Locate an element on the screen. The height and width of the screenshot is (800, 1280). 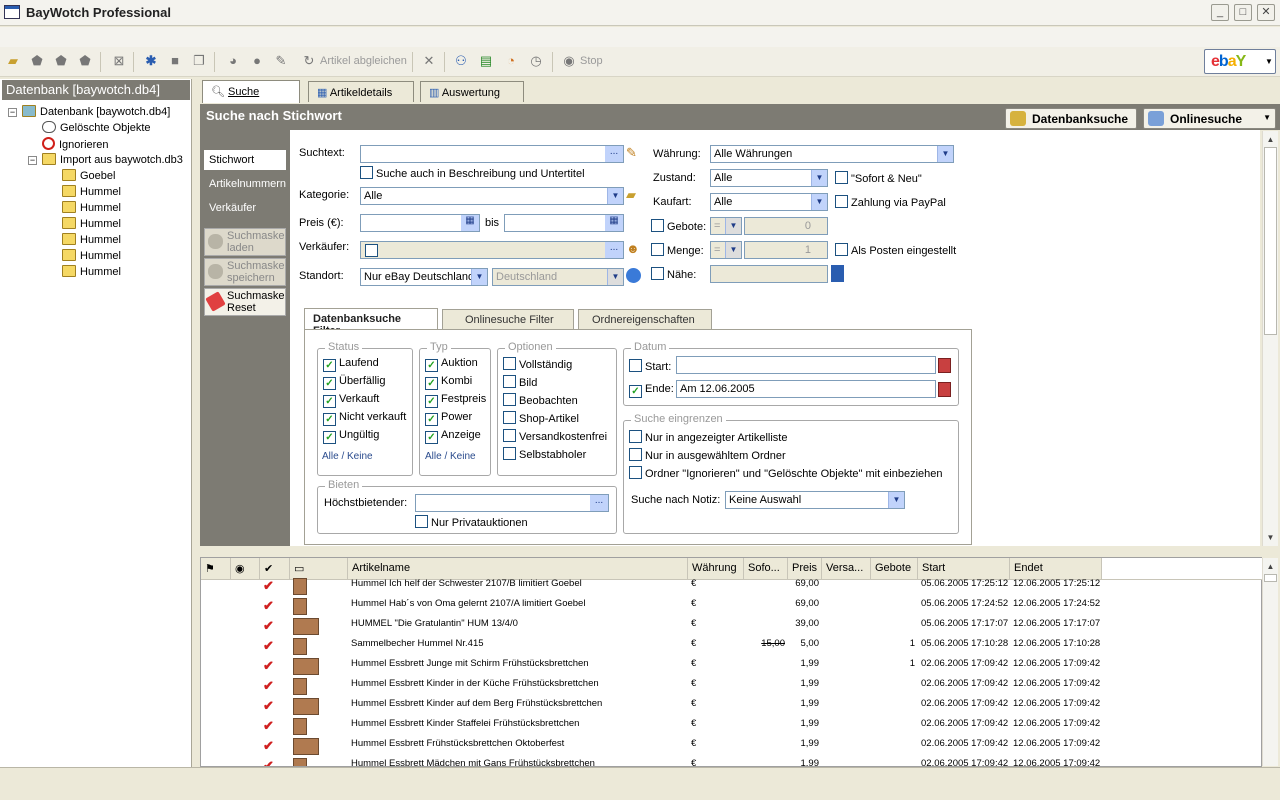
standort-select: Nur eBay Deutschland ▼ is located at coordinates (424, 277).